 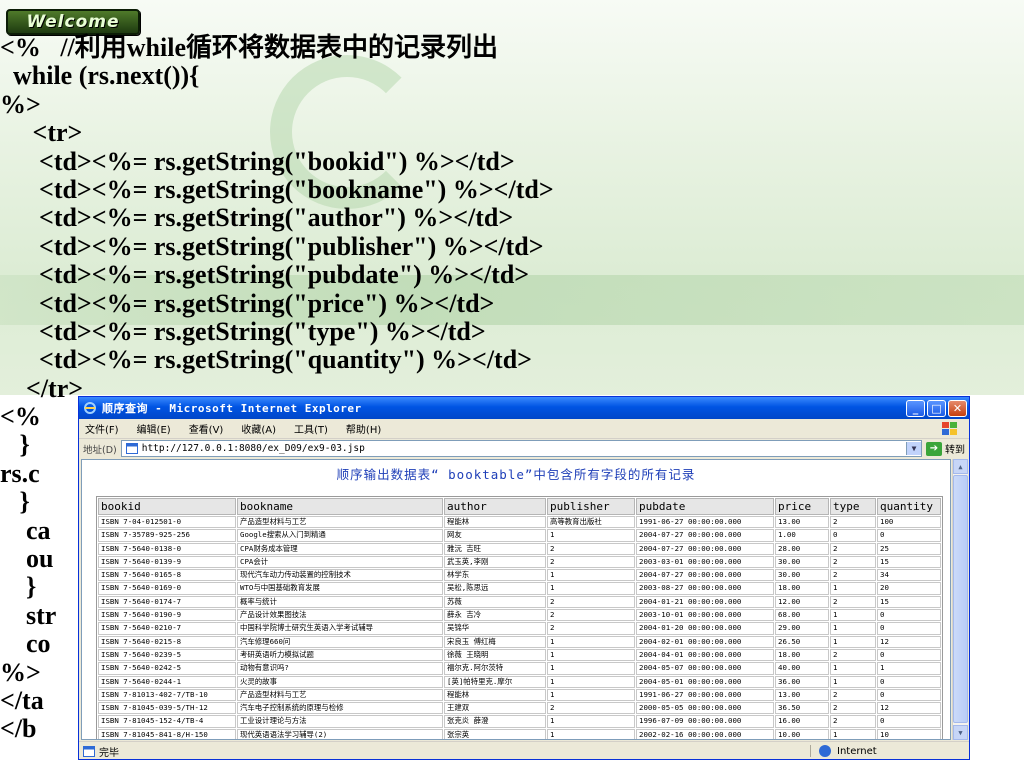 I want to click on address-url: http://127.0.0.1:8080/ex_D09/ex9-03.jsp, so click(x=524, y=448).